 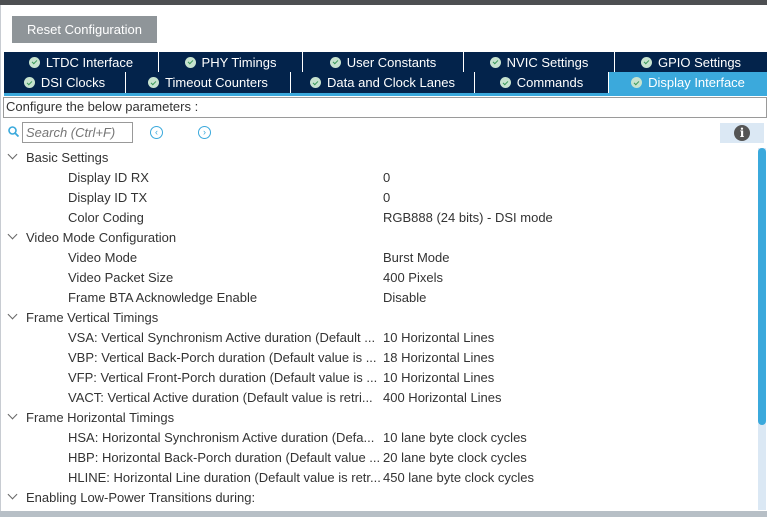 I want to click on tree-group: Basic Settings, so click(x=378, y=157).